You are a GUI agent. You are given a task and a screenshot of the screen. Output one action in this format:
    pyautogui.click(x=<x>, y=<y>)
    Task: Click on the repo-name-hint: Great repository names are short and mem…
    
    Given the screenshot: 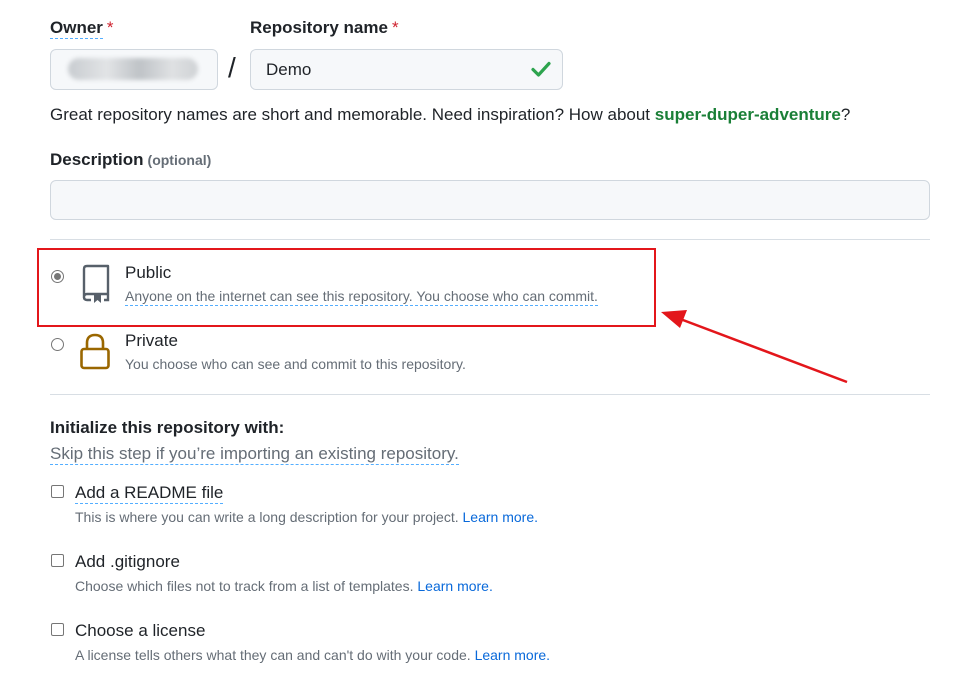 What is the action you would take?
    pyautogui.click(x=450, y=114)
    